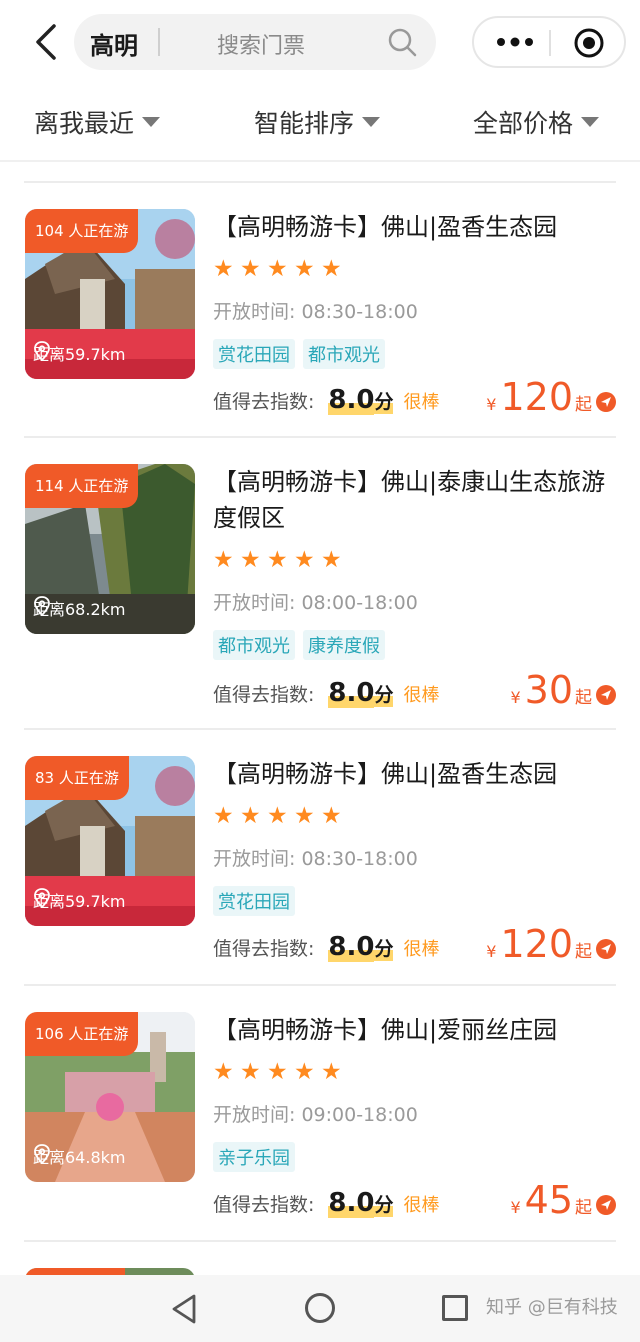 The width and height of the screenshot is (640, 1342). I want to click on listing-title: 【高明畅游卡】佛山|泰康山生态旅游度假区, so click(409, 500).